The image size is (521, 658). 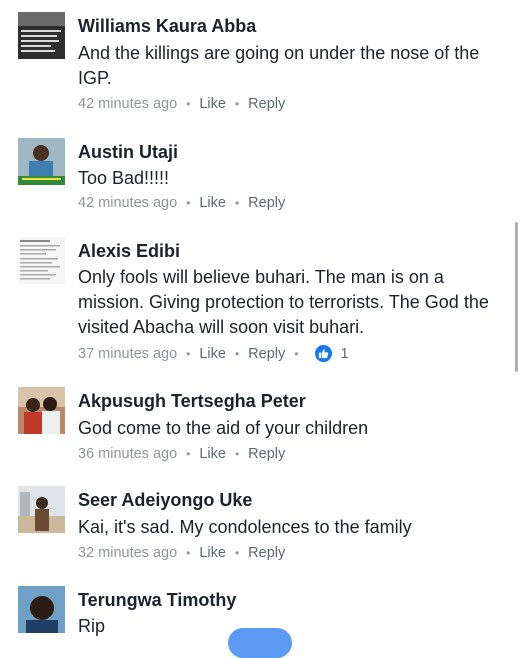 I want to click on scrollbar, so click(x=516, y=297).